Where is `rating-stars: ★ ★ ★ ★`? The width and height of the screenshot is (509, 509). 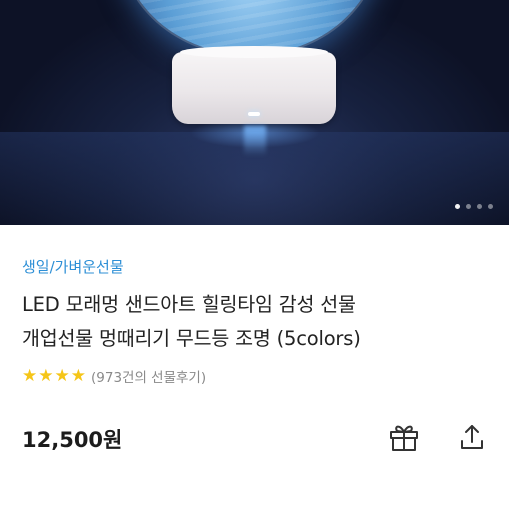
rating-stars: ★ ★ ★ ★ is located at coordinates (54, 375).